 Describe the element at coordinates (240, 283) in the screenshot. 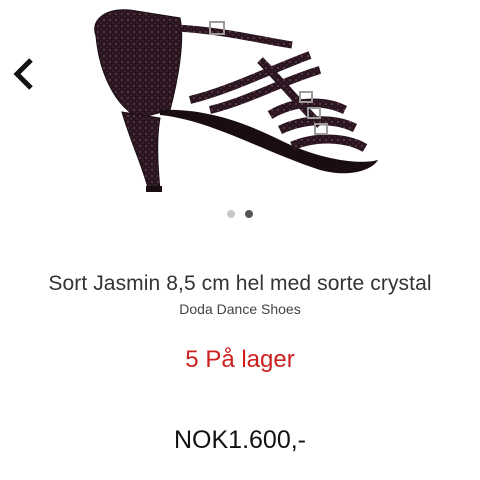

I see `product-title: Sort Jasmin 8,5 cm hel med sorte crystal` at that location.